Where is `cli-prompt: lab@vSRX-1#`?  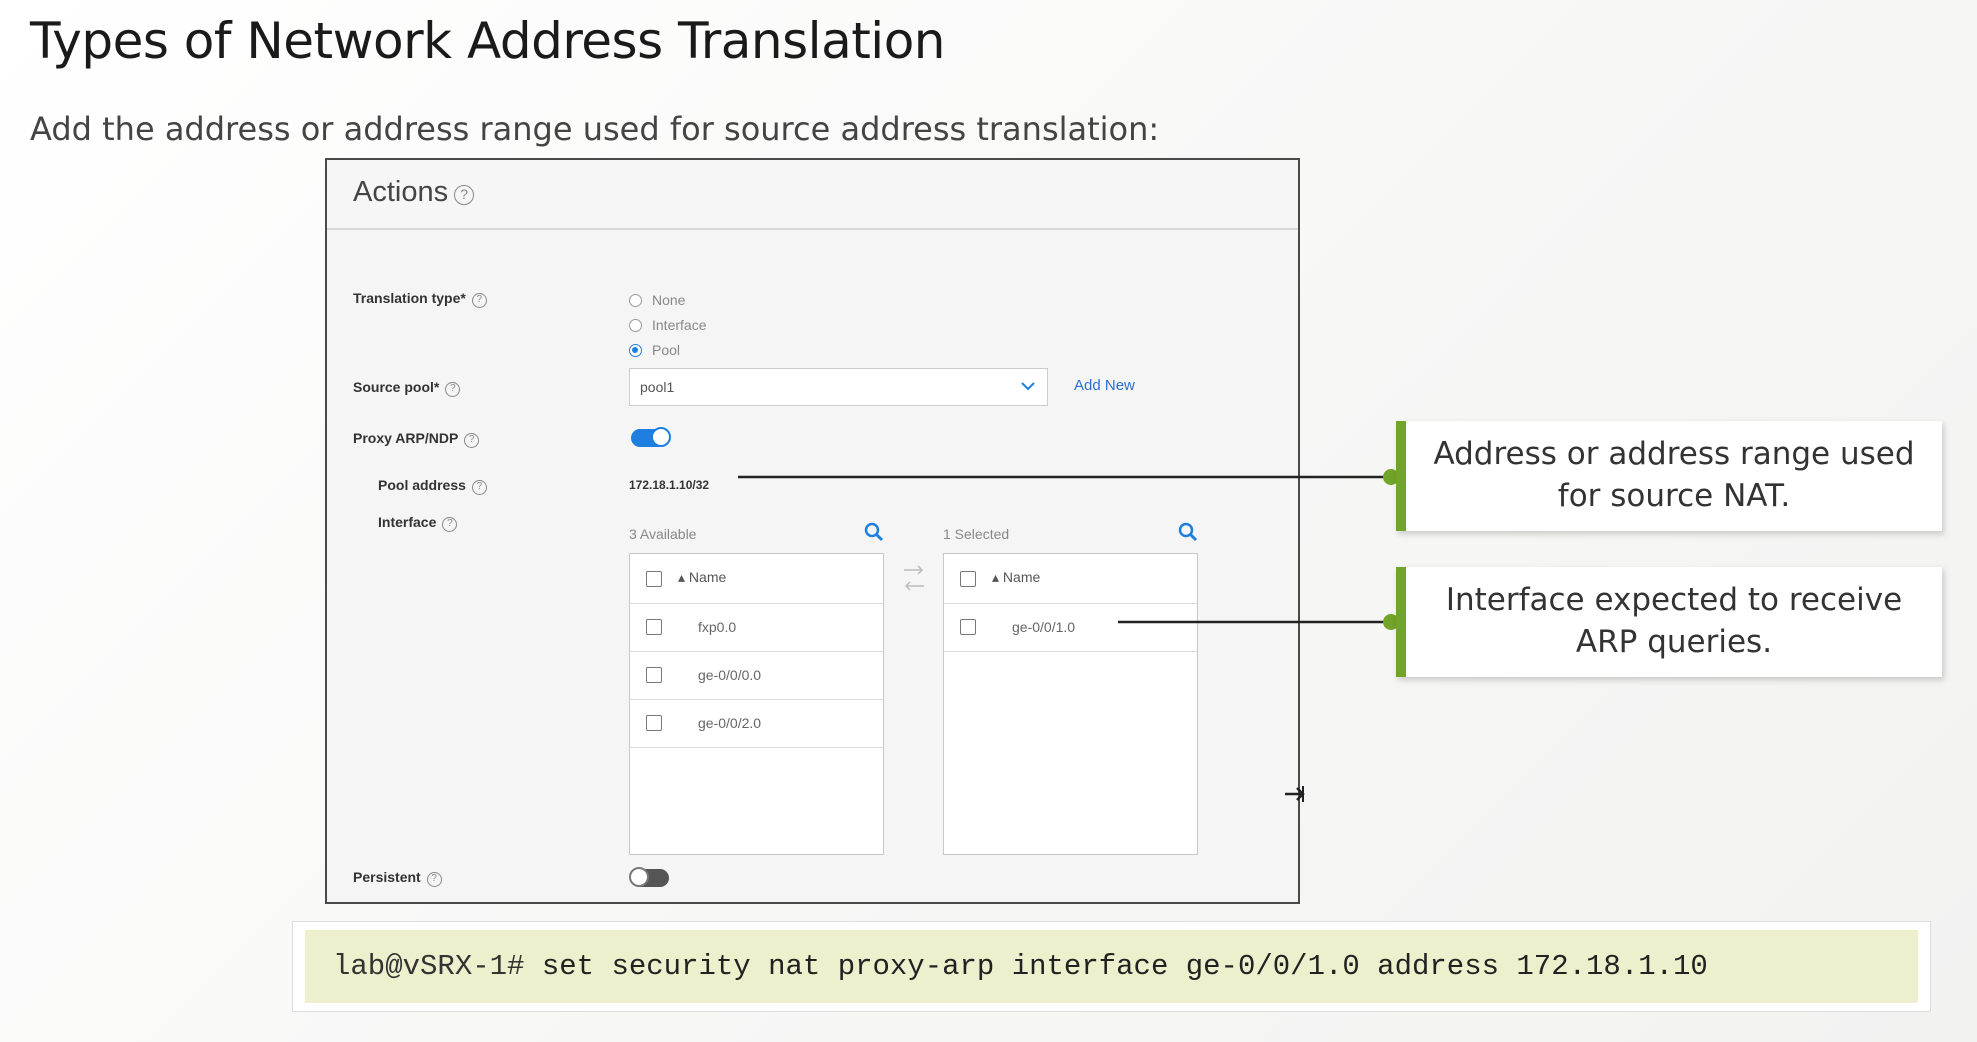 cli-prompt: lab@vSRX-1# is located at coordinates (429, 966).